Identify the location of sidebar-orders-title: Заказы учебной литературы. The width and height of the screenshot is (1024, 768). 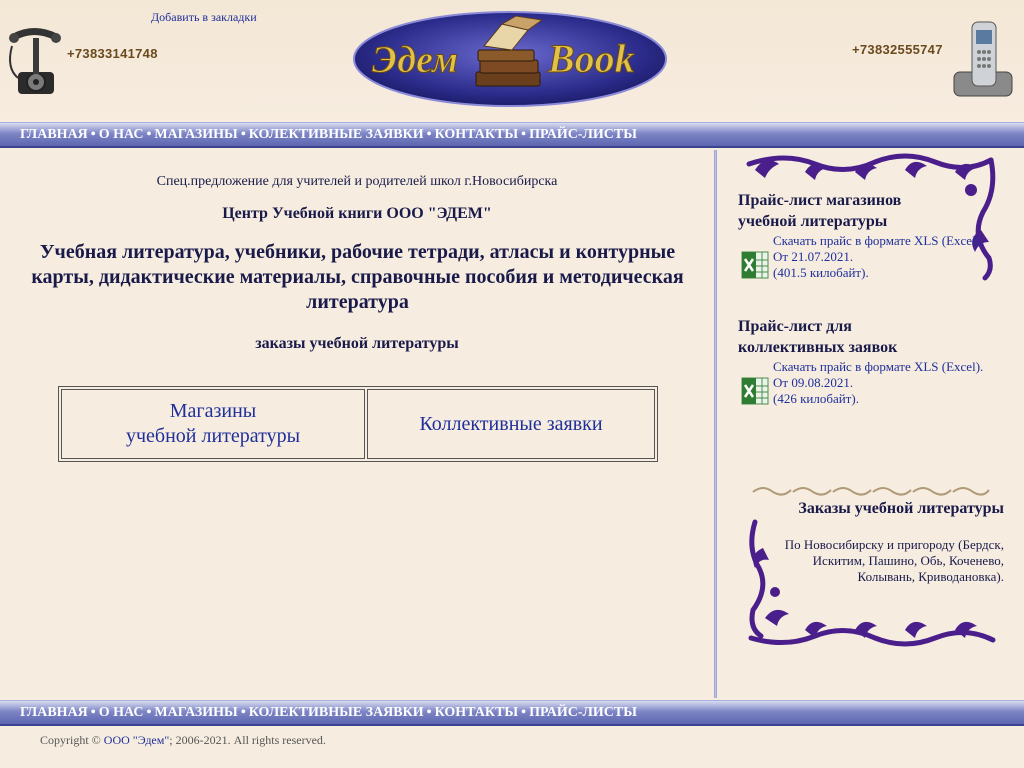
(901, 508).